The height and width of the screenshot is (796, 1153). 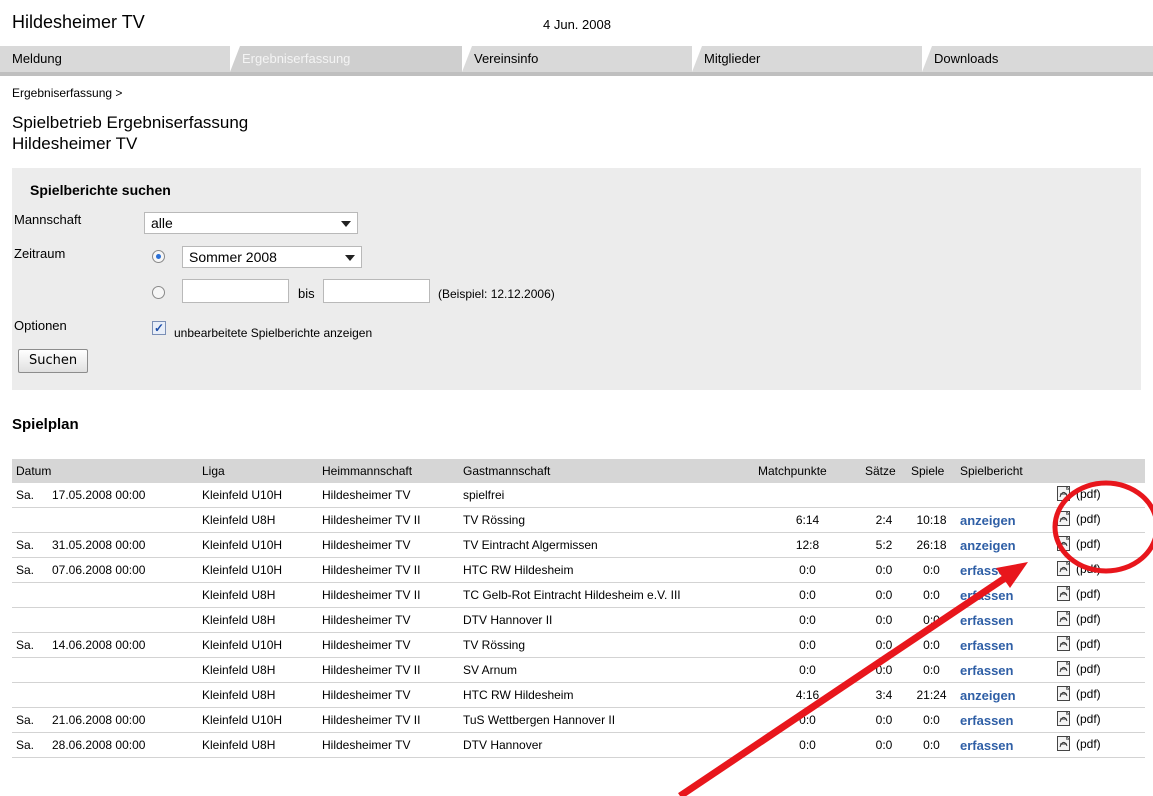 I want to click on col-liga: Liga, so click(x=258, y=471).